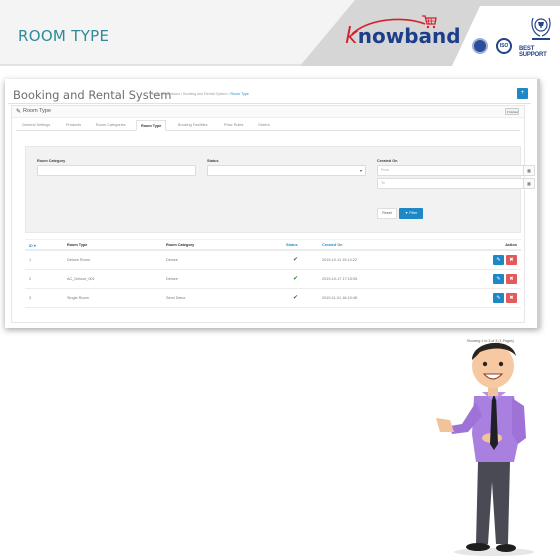 This screenshot has width=560, height=560. Describe the element at coordinates (116, 170) in the screenshot. I see `room-category-input` at that location.